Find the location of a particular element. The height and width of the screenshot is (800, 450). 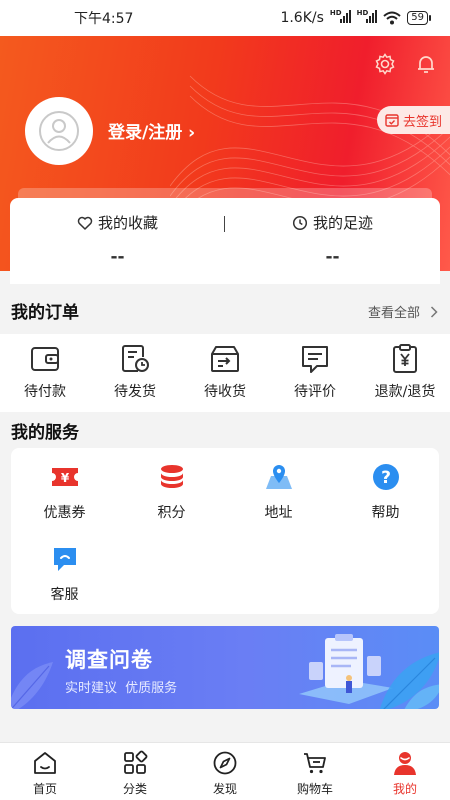

user-placeholder-icon is located at coordinates (59, 131).